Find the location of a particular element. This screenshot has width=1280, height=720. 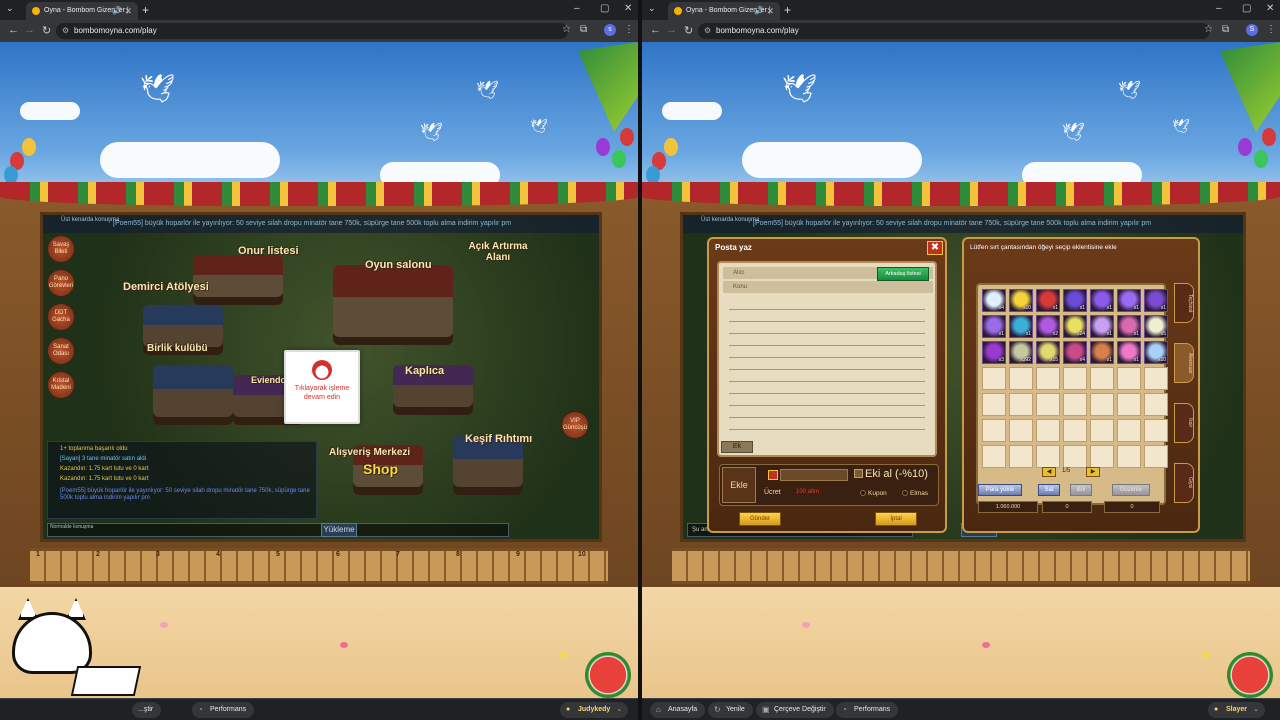

attachment-slot is located at coordinates (814, 475).